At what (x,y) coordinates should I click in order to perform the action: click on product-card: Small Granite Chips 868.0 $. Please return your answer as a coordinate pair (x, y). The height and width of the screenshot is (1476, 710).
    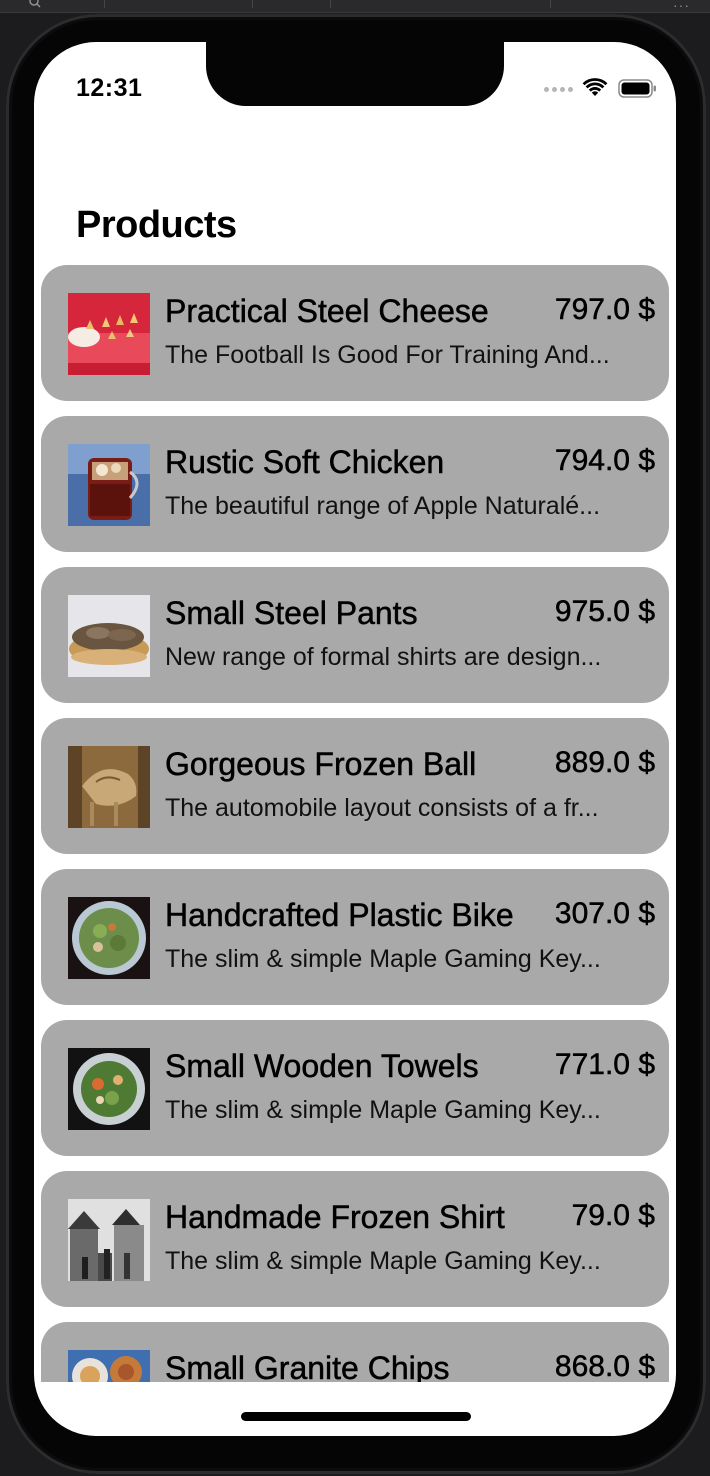
    Looking at the image, I should click on (355, 1352).